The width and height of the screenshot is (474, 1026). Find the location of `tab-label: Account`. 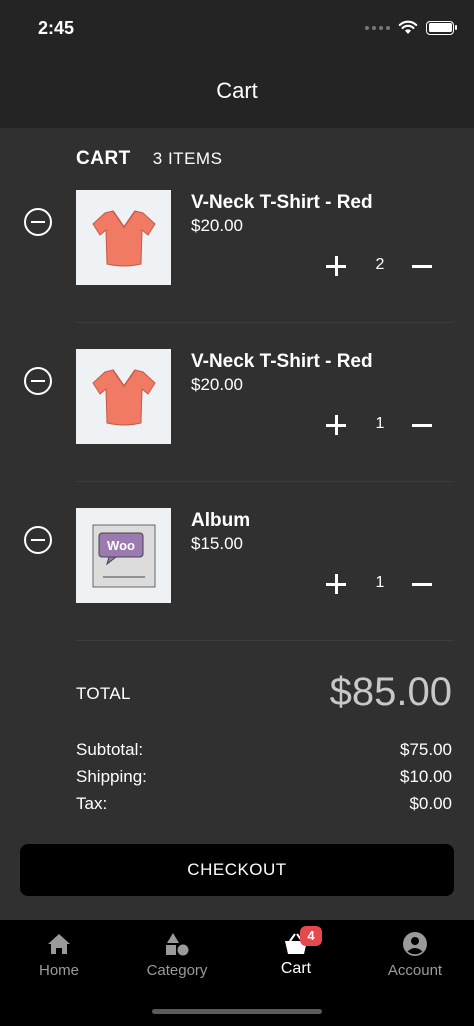

tab-label: Account is located at coordinates (415, 970).